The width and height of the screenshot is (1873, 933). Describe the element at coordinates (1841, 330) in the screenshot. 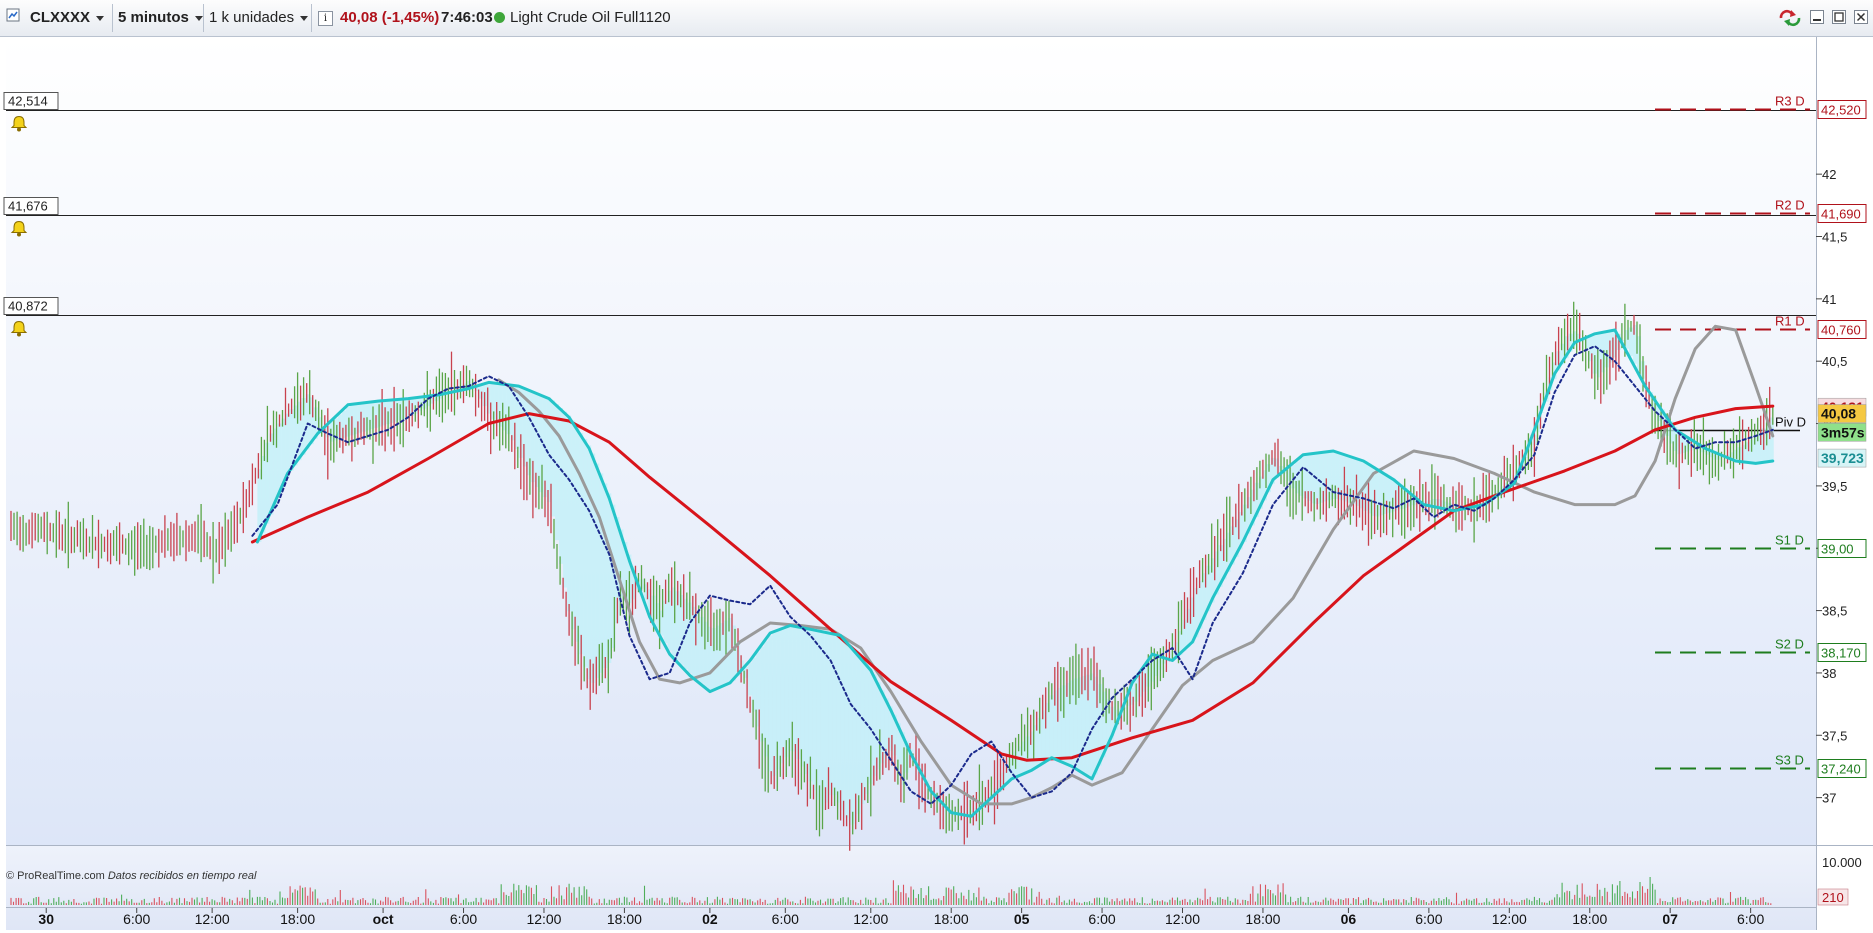

I see `resistance-price-label: 40,760` at that location.